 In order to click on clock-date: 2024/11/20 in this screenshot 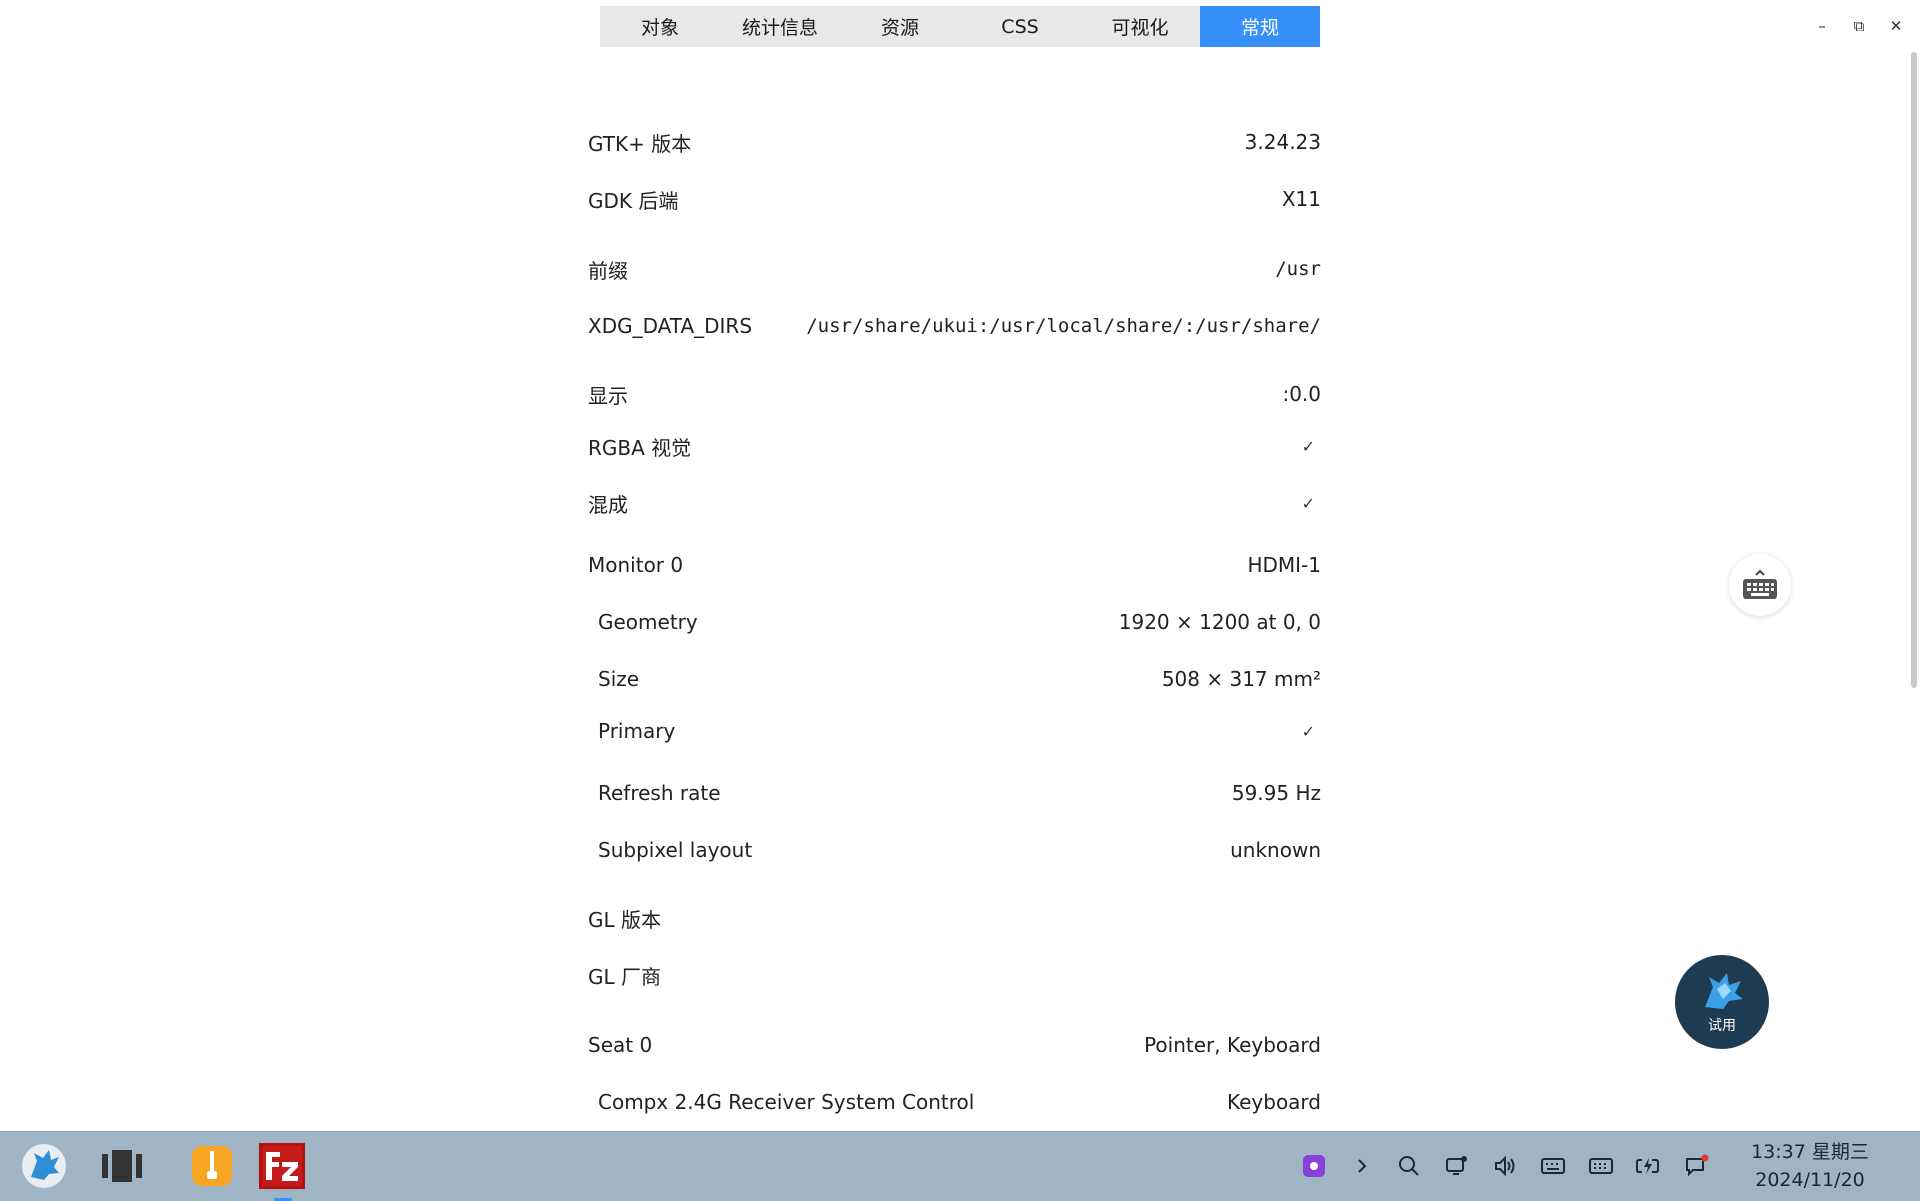, I will do `click(1810, 1180)`.